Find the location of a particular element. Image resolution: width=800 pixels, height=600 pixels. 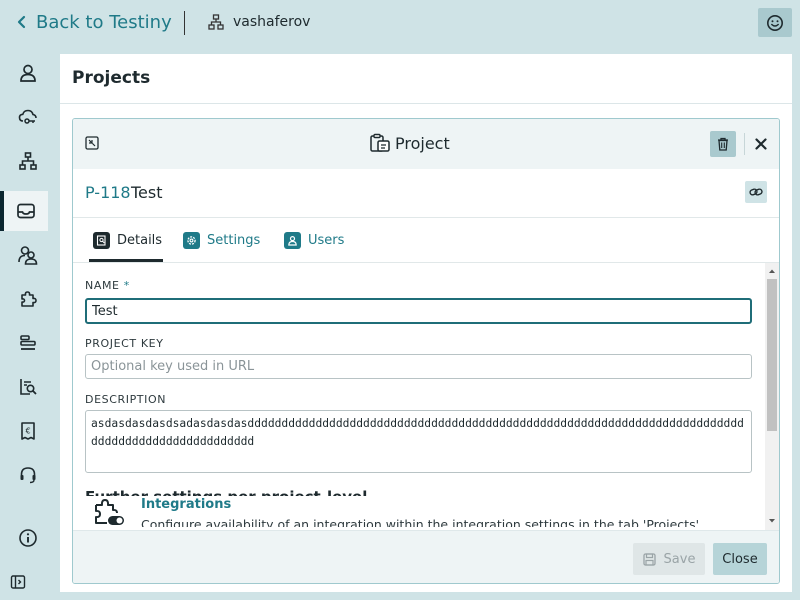

sidebar-item-account is located at coordinates (28, 73).